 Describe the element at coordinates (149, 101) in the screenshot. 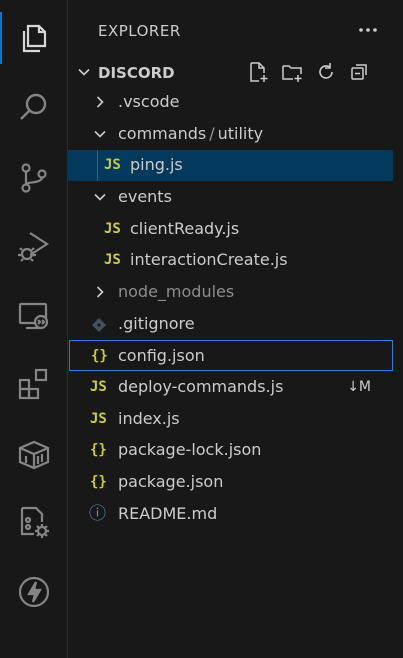

I see `tree-item-label: .vscode` at that location.